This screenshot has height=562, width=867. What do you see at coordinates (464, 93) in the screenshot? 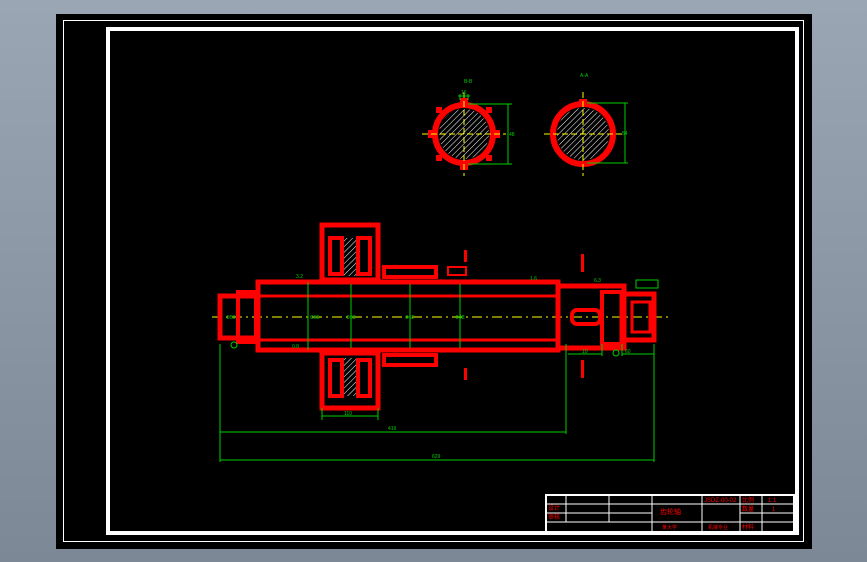
I see `dim-left-section-width: 16` at bounding box center [464, 93].